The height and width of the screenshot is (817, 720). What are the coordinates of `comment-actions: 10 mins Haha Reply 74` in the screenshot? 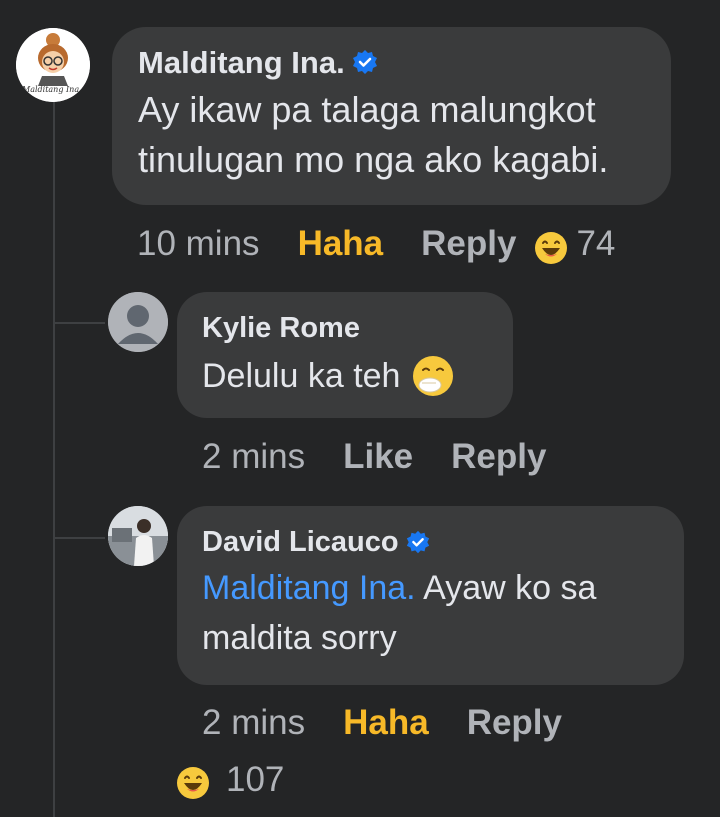 It's located at (376, 244).